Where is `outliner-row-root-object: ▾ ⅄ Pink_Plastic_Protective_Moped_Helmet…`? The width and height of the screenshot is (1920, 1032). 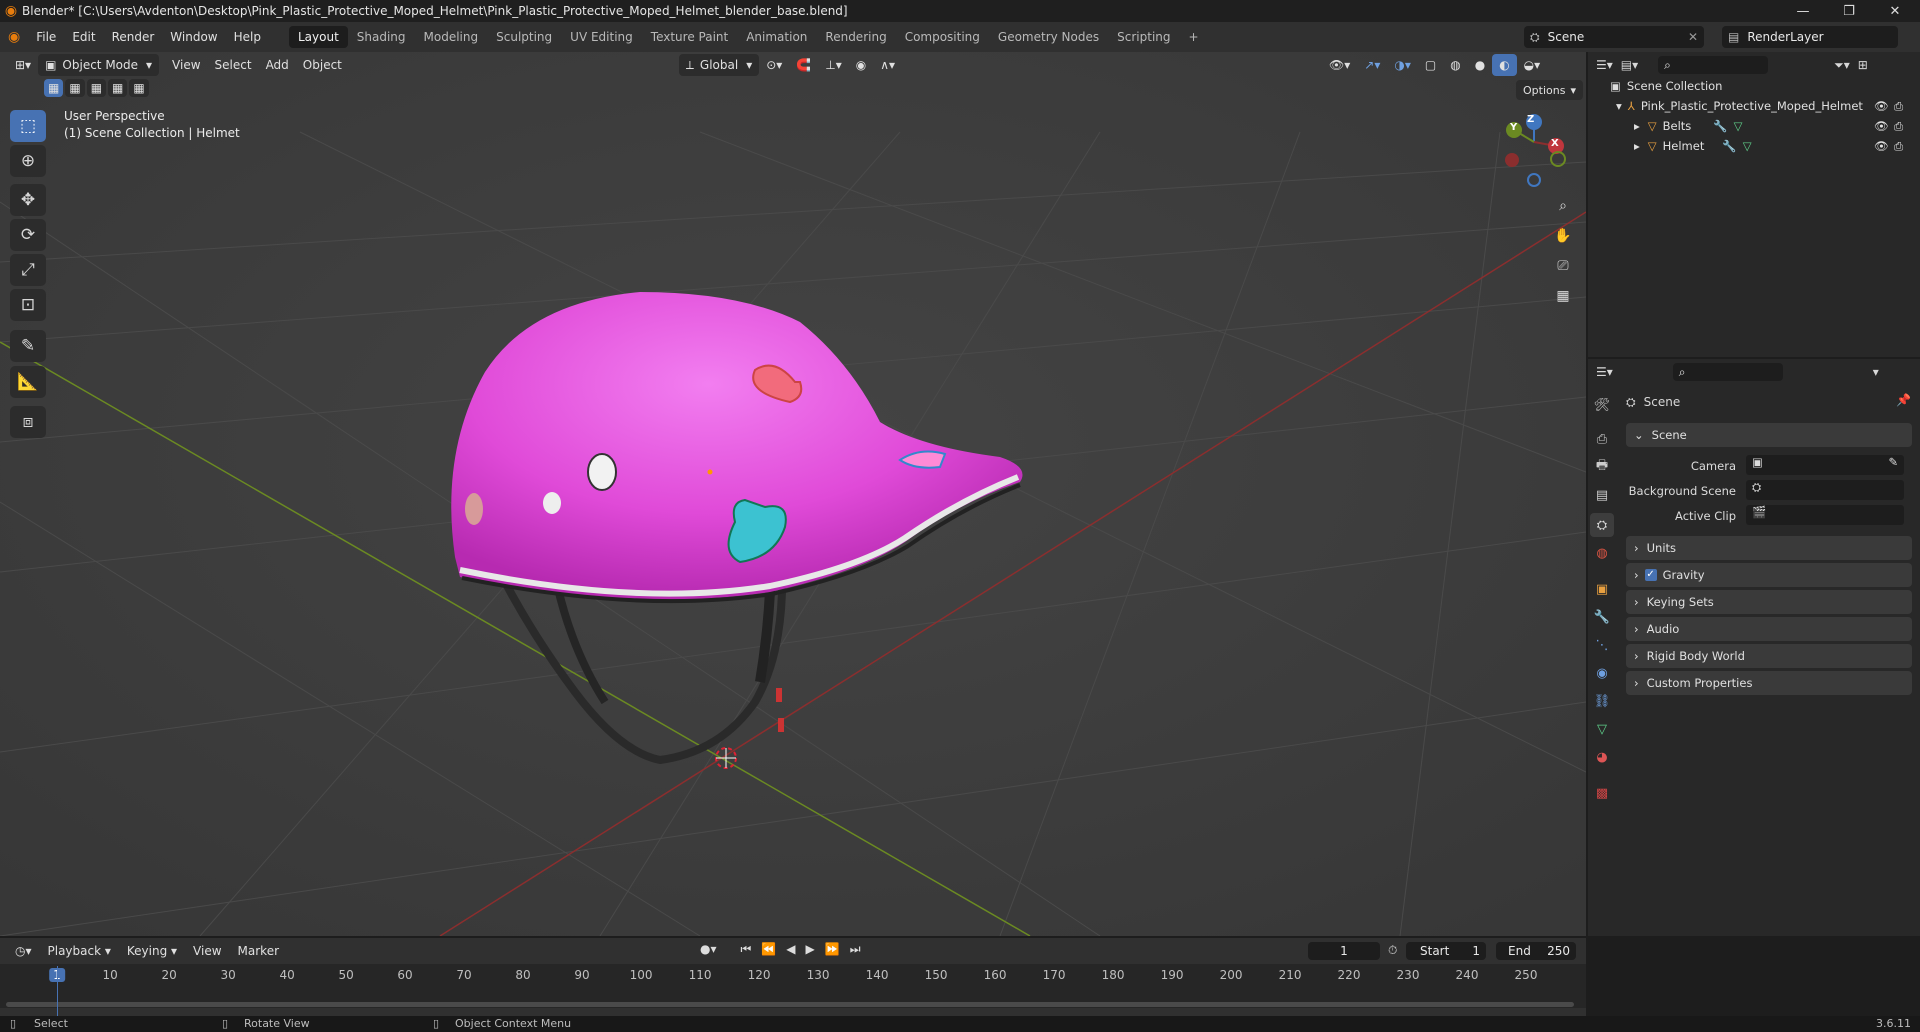 outliner-row-root-object: ▾ ⅄ Pink_Plastic_Protective_Moped_Helmet… is located at coordinates (1754, 106).